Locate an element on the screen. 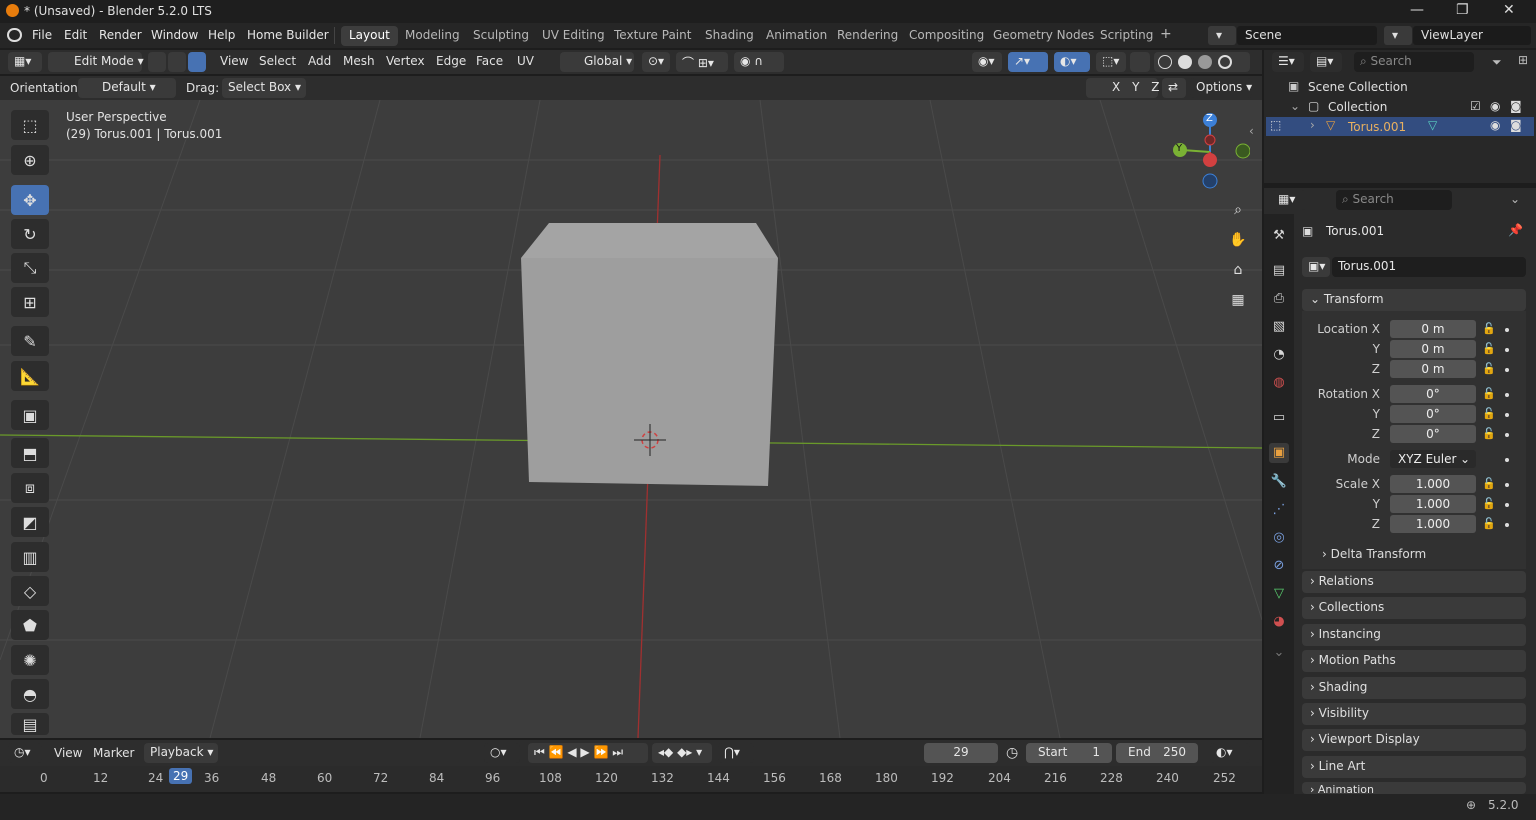 The image size is (1536, 820). animation-panel: › Animation is located at coordinates (1414, 788).